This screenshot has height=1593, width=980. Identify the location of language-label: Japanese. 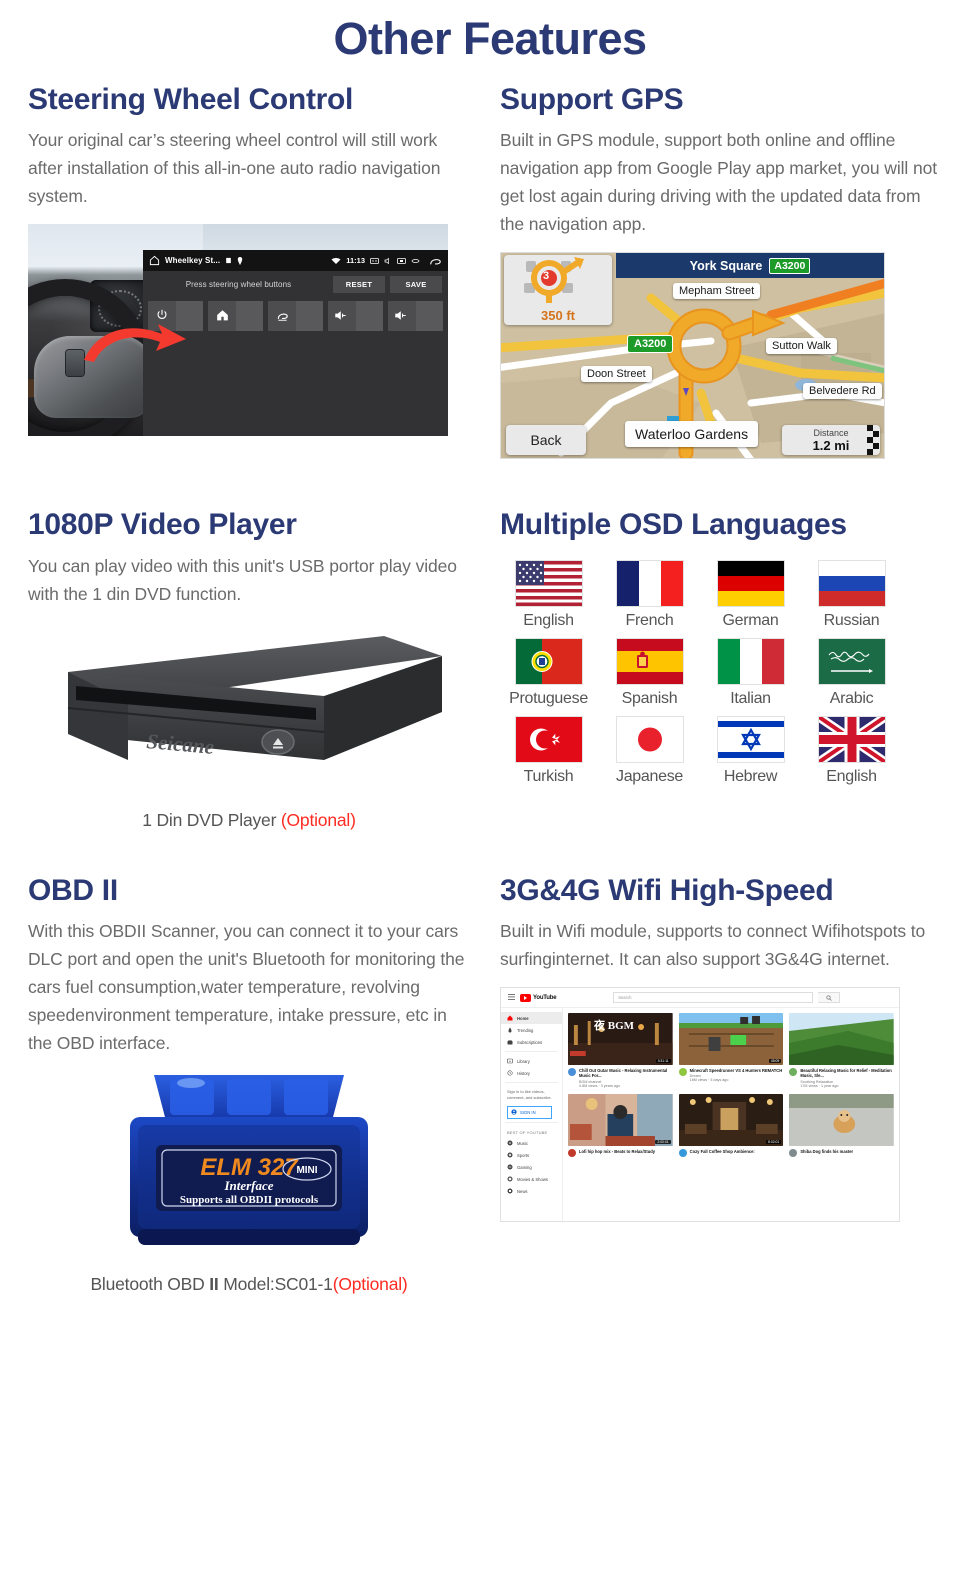
(649, 776).